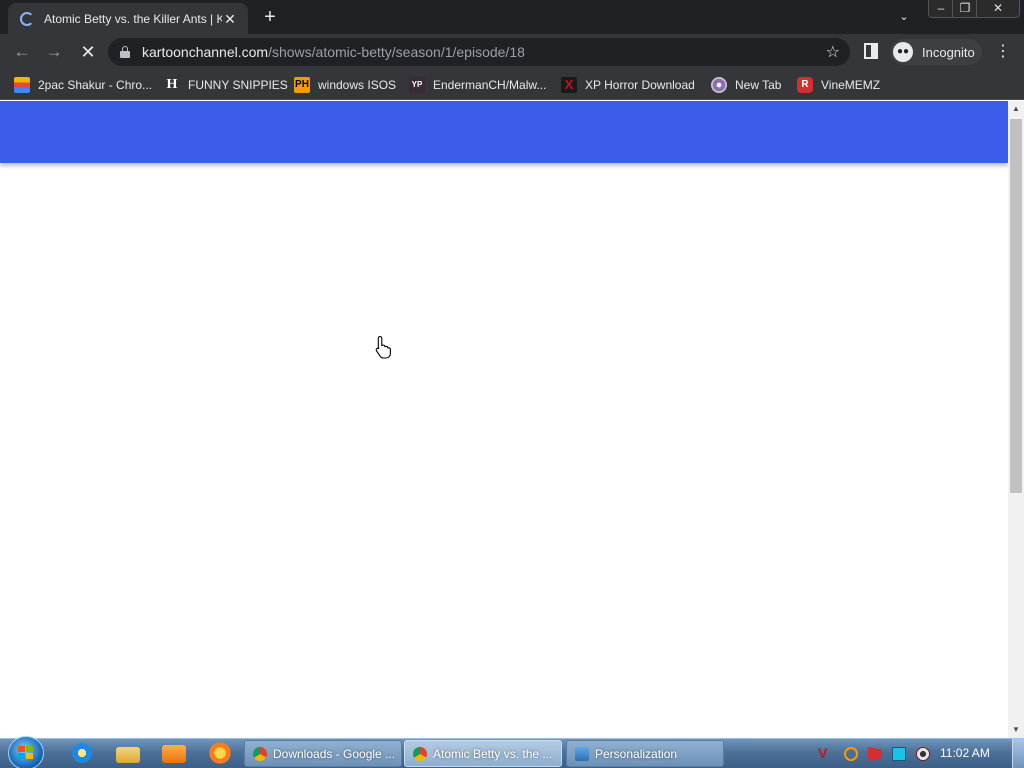  I want to click on bookmark-item: H FUNNY SNIPPIES, so click(226, 85).